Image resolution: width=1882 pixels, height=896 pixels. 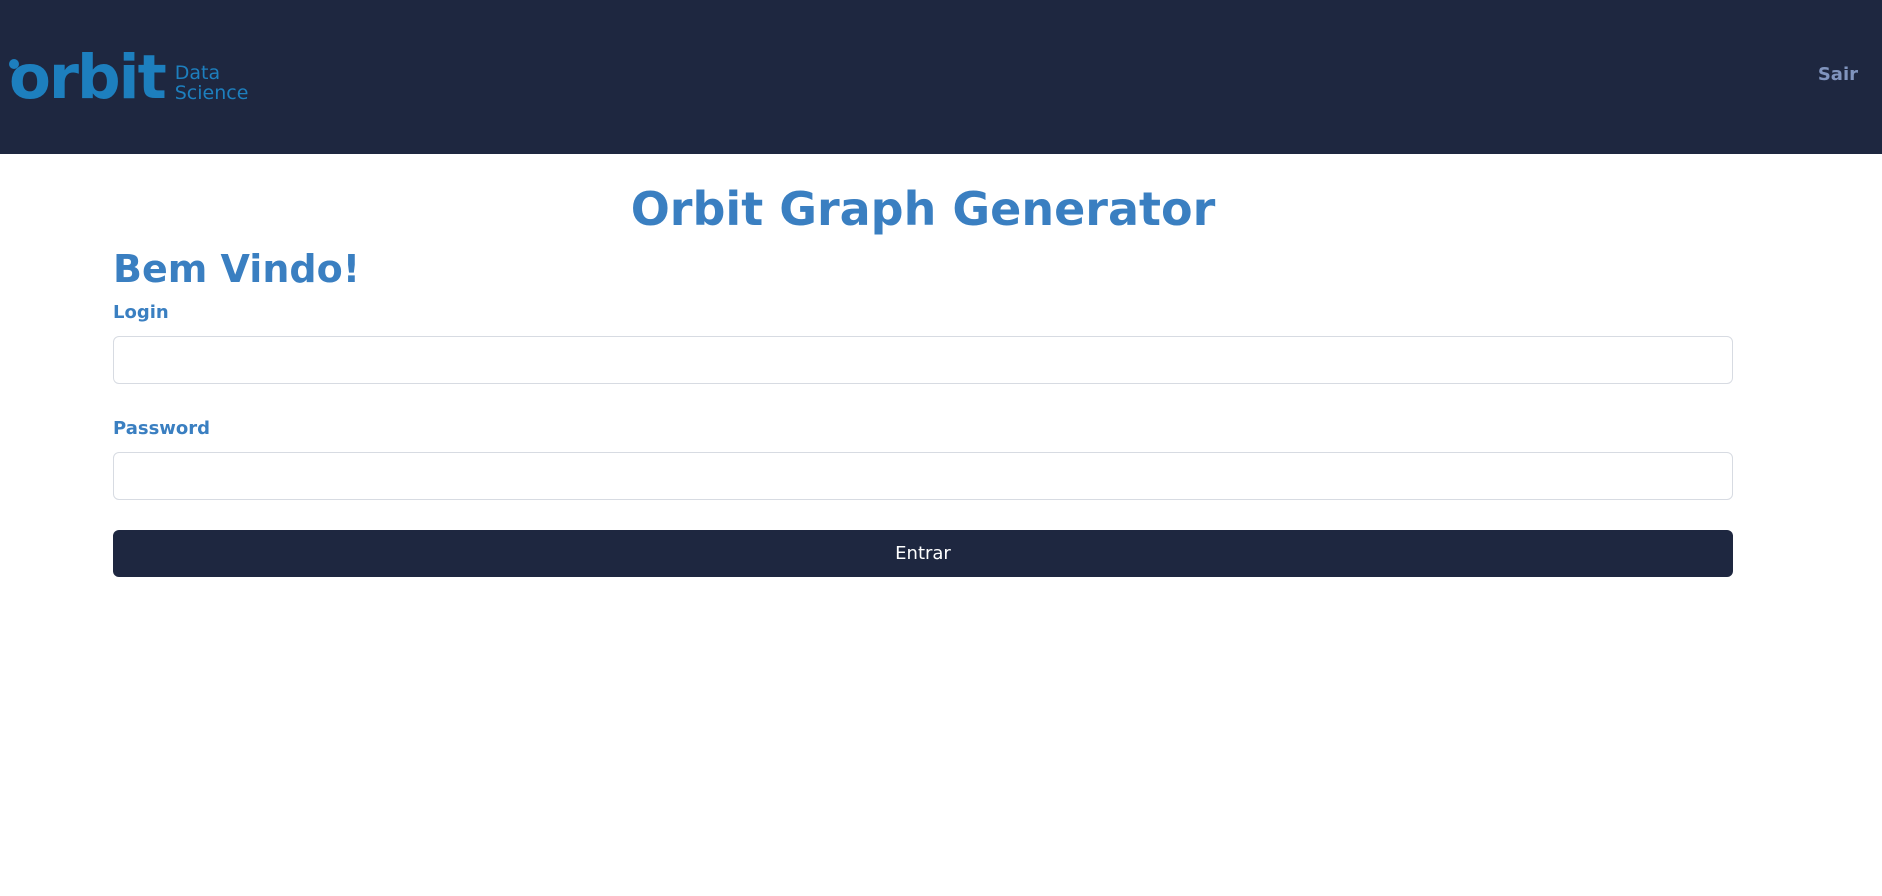 I want to click on login-label: Login, so click(x=141, y=312).